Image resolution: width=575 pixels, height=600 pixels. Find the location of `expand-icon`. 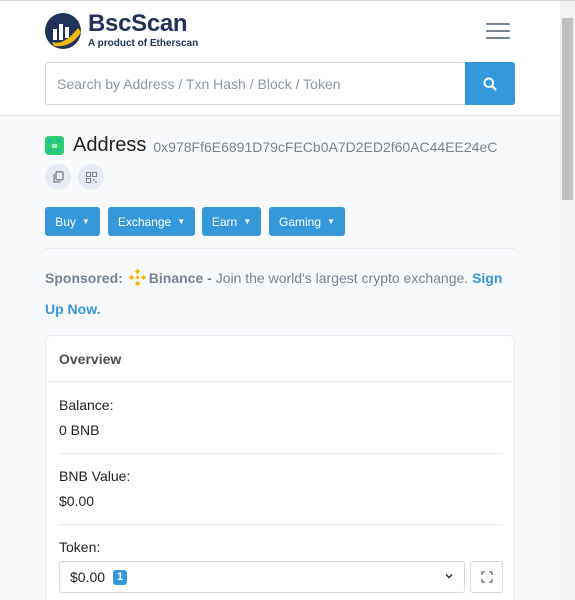

expand-icon is located at coordinates (486, 577).